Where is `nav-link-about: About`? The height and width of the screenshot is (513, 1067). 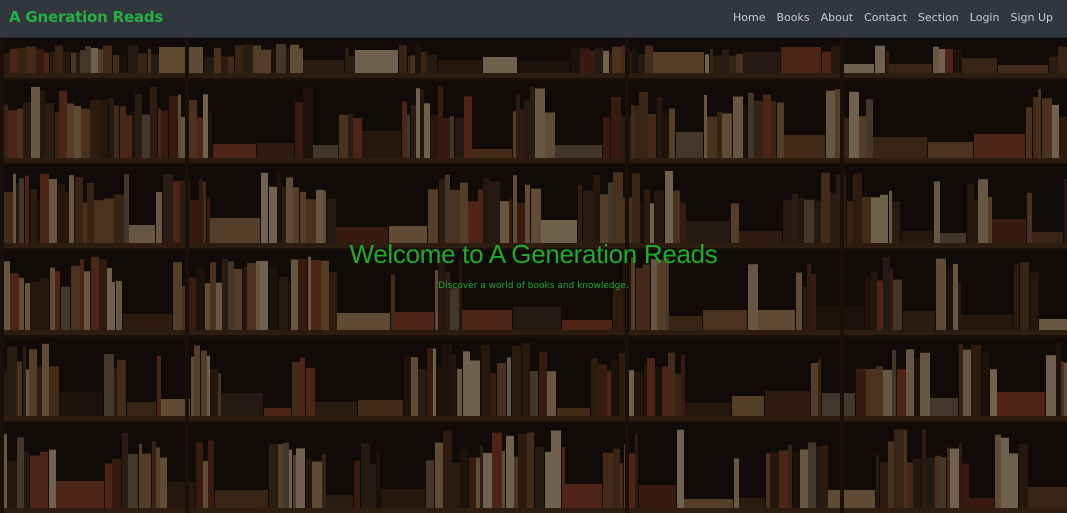 nav-link-about: About is located at coordinates (837, 17).